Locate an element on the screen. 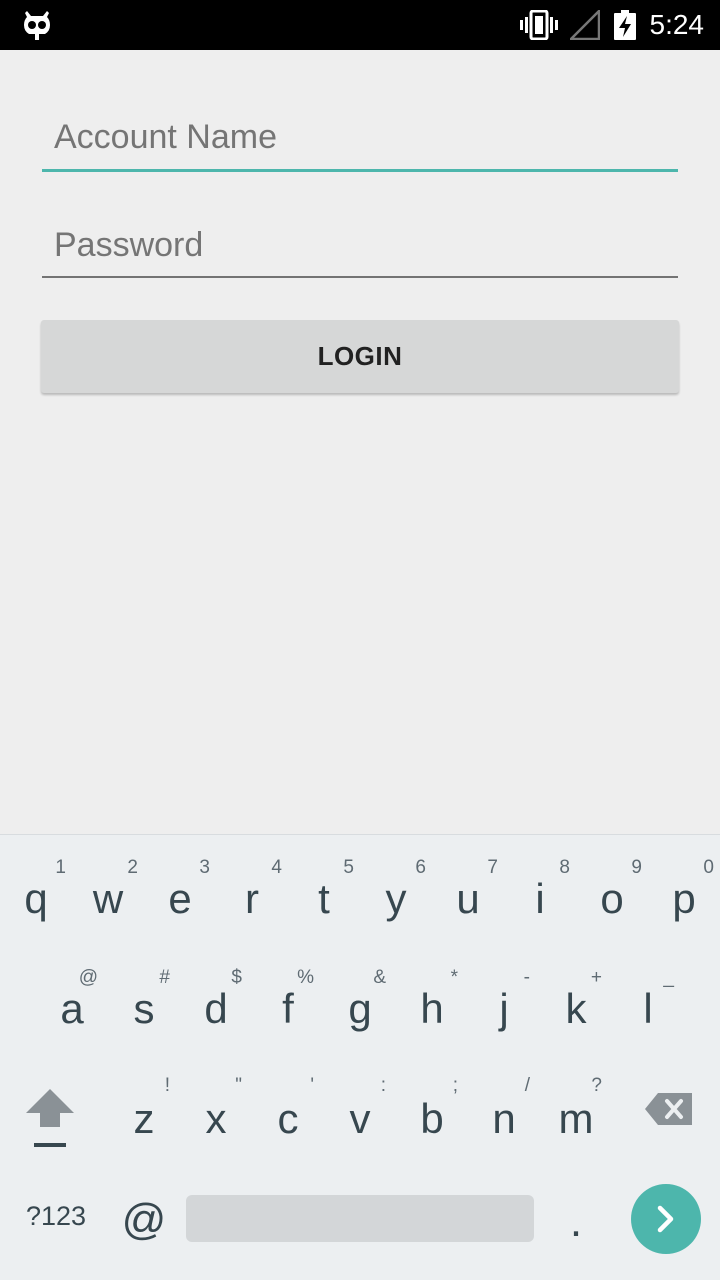  key-f: % f is located at coordinates (288, 1005).